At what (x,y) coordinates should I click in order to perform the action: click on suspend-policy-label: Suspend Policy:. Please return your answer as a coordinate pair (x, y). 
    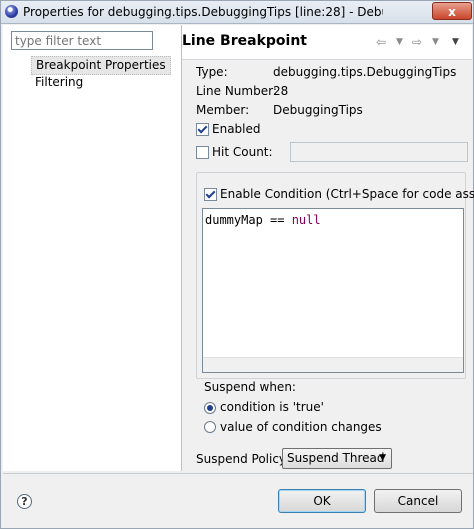
    Looking at the image, I should click on (243, 459).